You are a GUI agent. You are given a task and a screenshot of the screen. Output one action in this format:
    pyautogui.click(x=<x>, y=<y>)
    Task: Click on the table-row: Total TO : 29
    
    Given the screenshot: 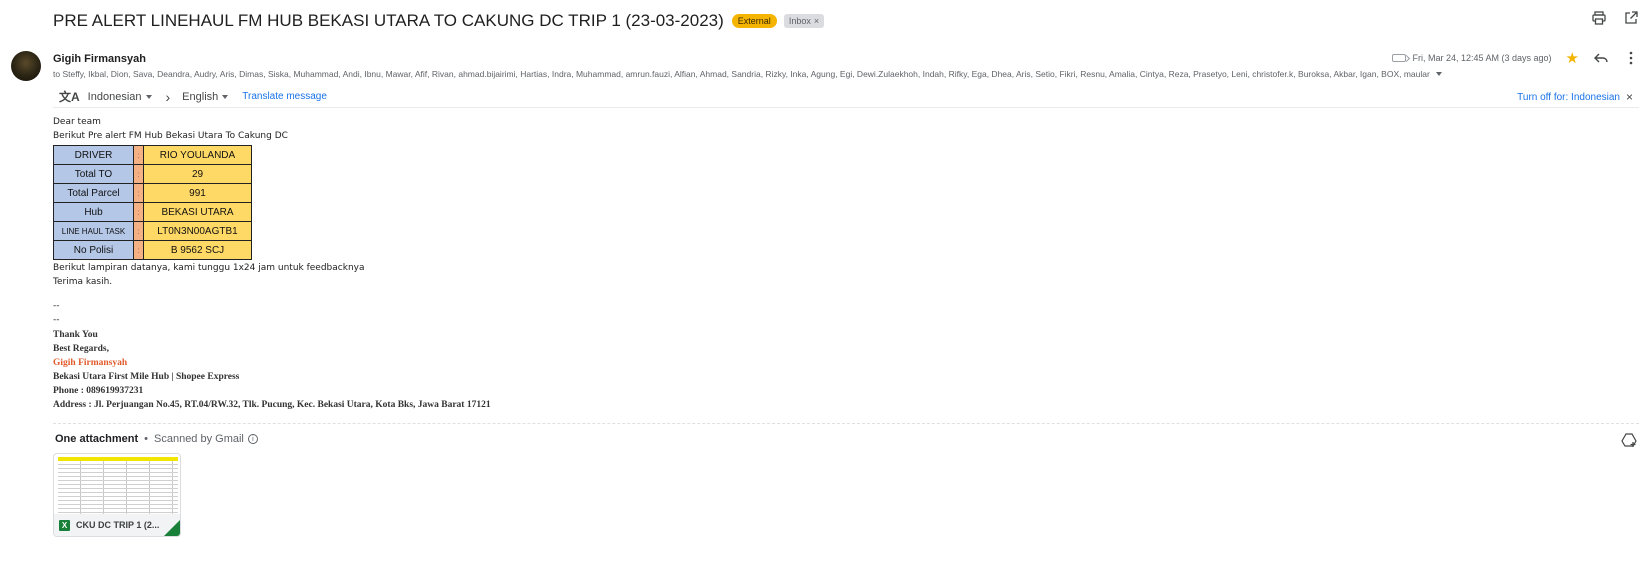 What is the action you would take?
    pyautogui.click(x=152, y=174)
    